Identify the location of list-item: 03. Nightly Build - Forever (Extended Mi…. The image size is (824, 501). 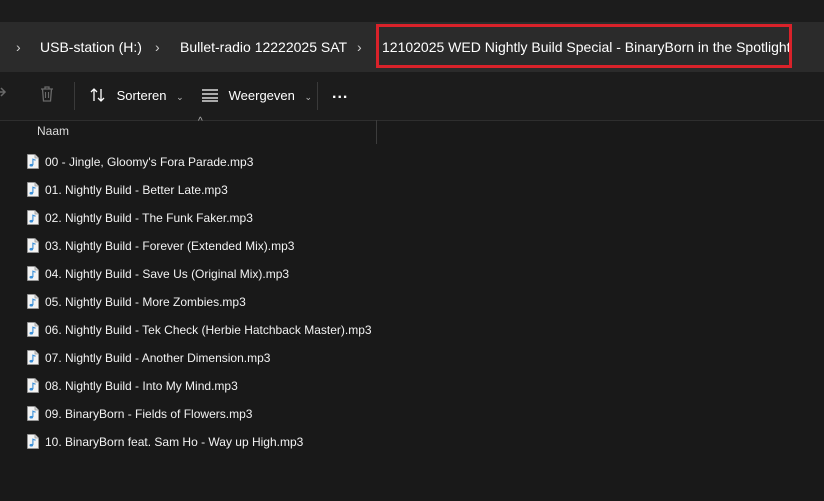
(412, 246).